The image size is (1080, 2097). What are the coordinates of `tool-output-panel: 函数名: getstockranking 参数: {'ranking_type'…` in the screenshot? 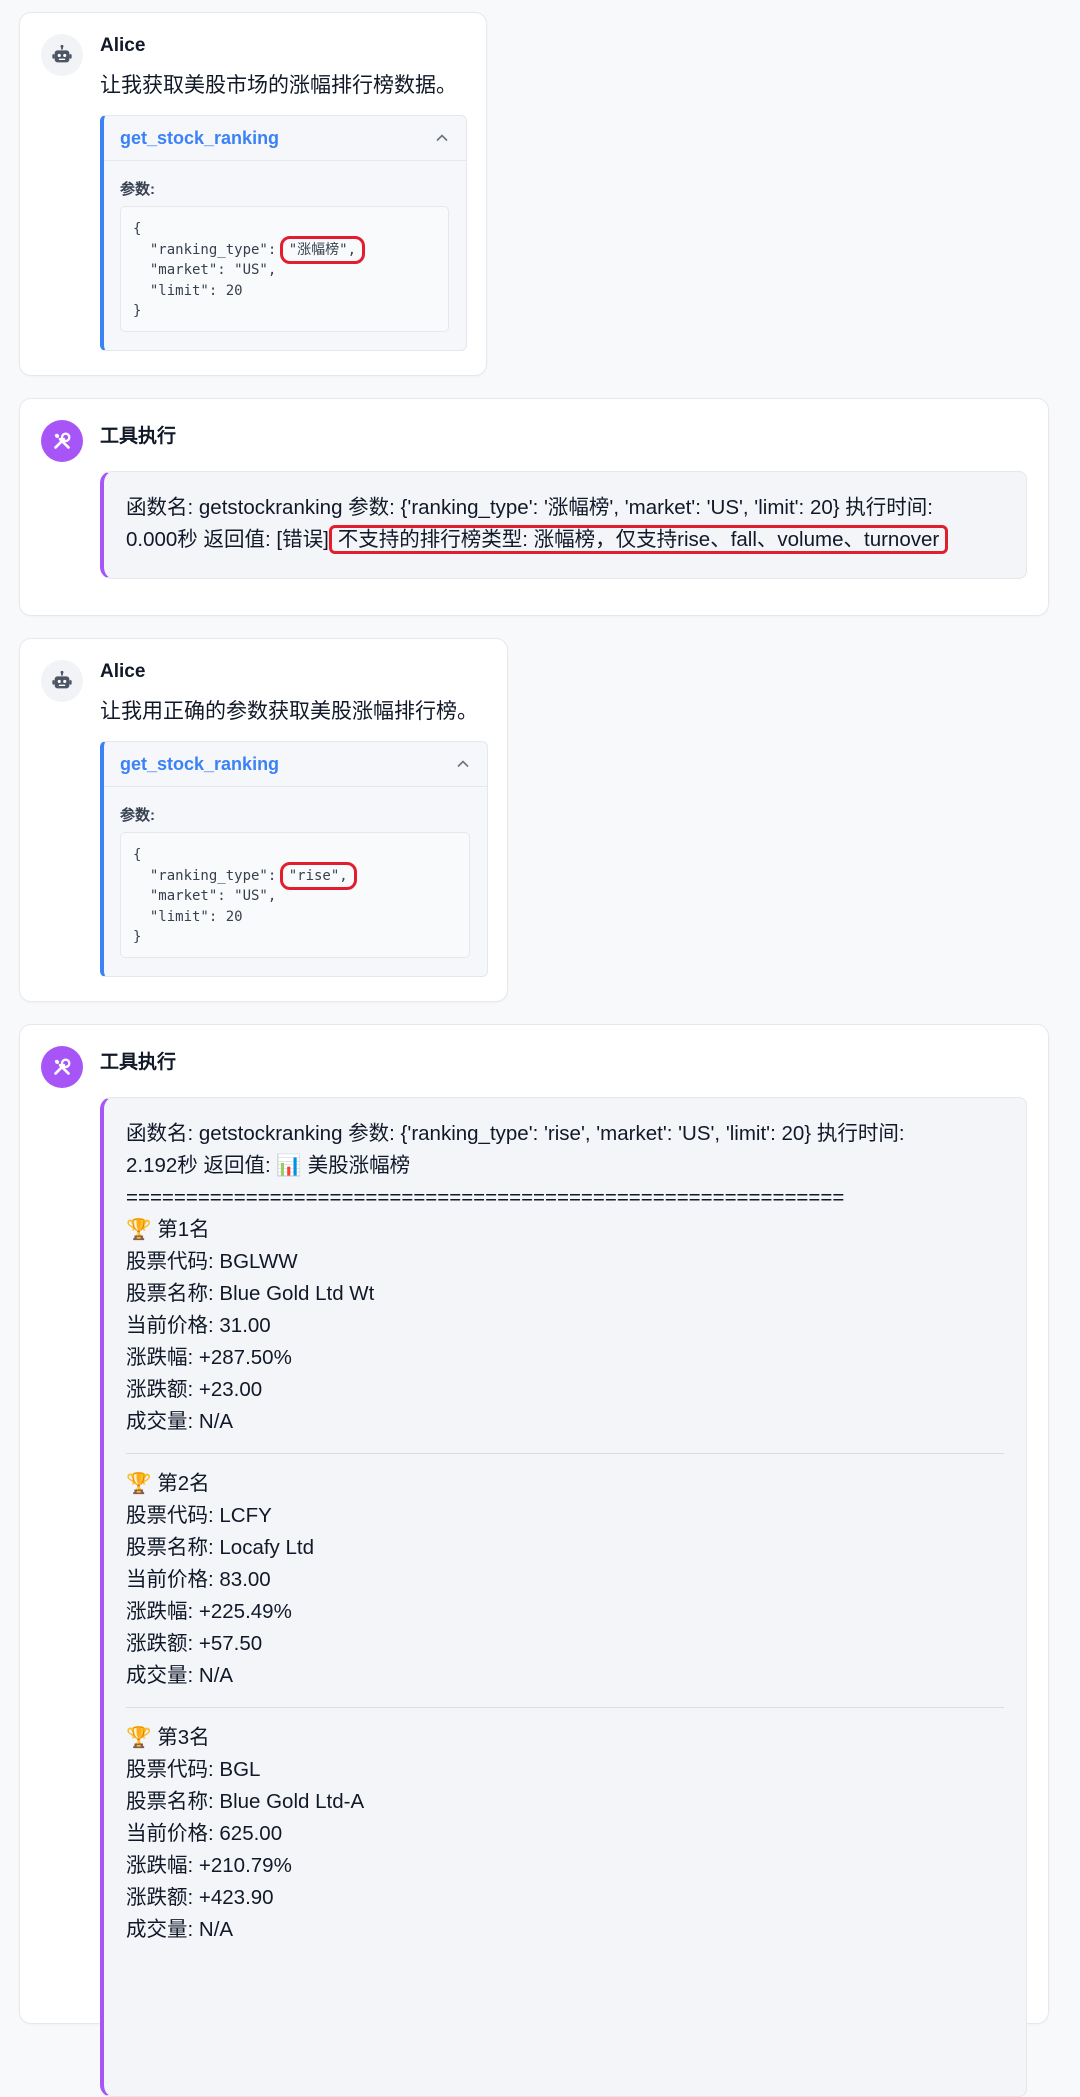 It's located at (563, 525).